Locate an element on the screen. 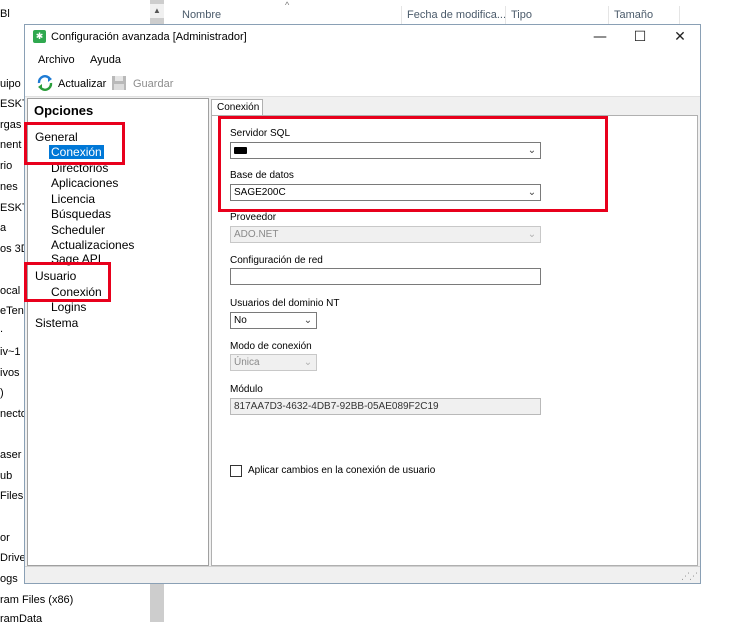 The width and height of the screenshot is (733, 625). nav-item: ub is located at coordinates (6, 476).